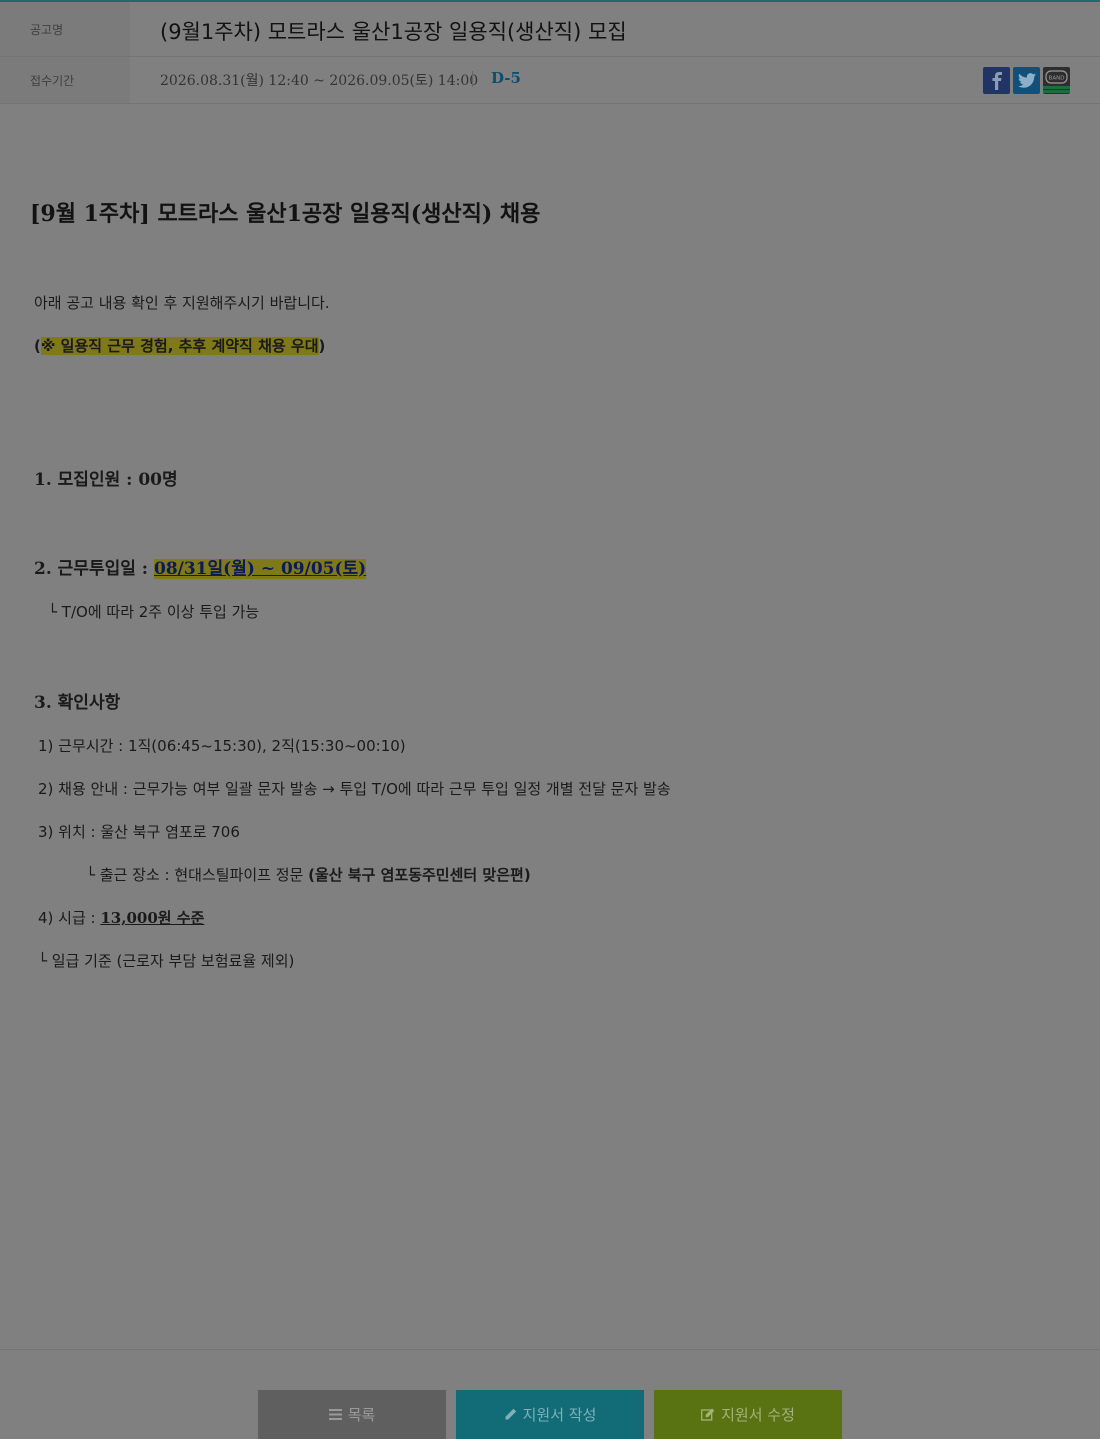 This screenshot has width=1100, height=1439. I want to click on posting-title: (9월1주차) 모트라스 울산1공장 일용직(생산직) 모집, so click(393, 32).